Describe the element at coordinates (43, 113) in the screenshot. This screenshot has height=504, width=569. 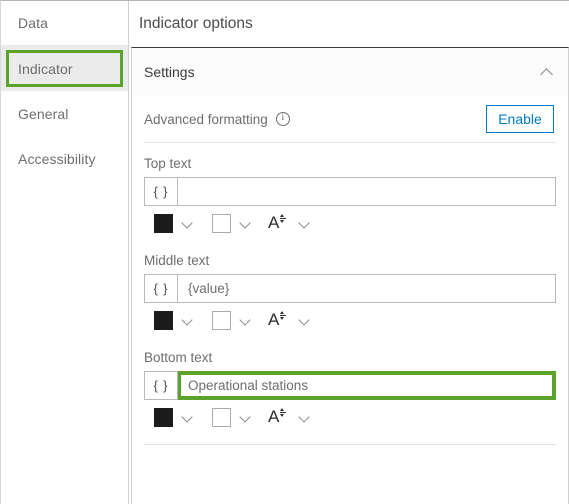
I see `sidebar-item-label: General` at that location.